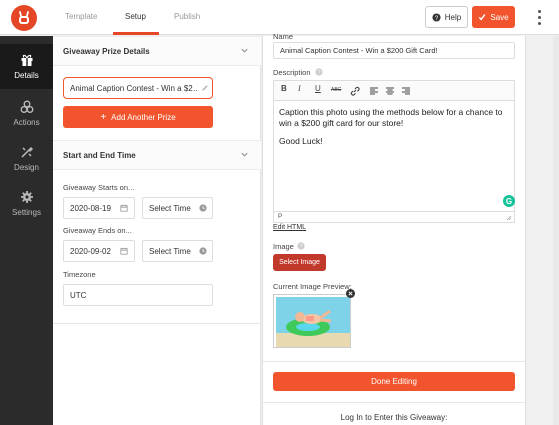  I want to click on sidebar-item-label: Actions, so click(26, 122).